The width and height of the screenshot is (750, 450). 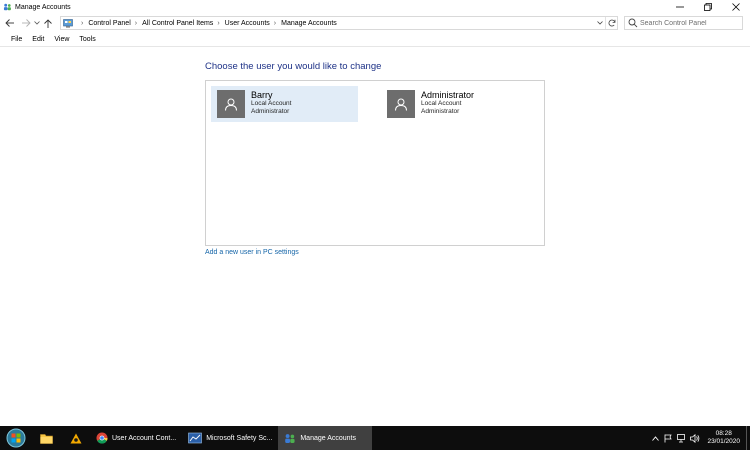 I want to click on chrome-icon, so click(x=102, y=438).